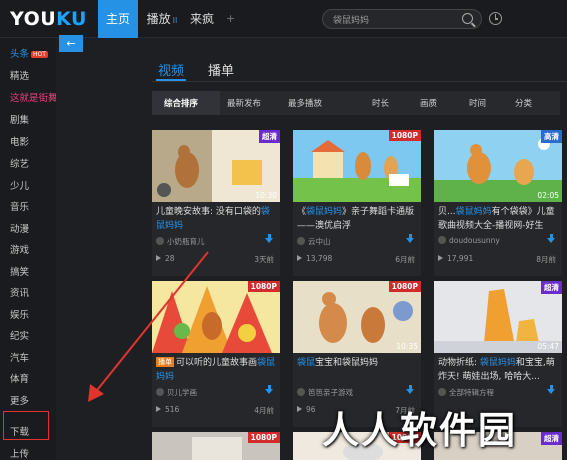  I want to click on uploader: 云中山, so click(314, 241).